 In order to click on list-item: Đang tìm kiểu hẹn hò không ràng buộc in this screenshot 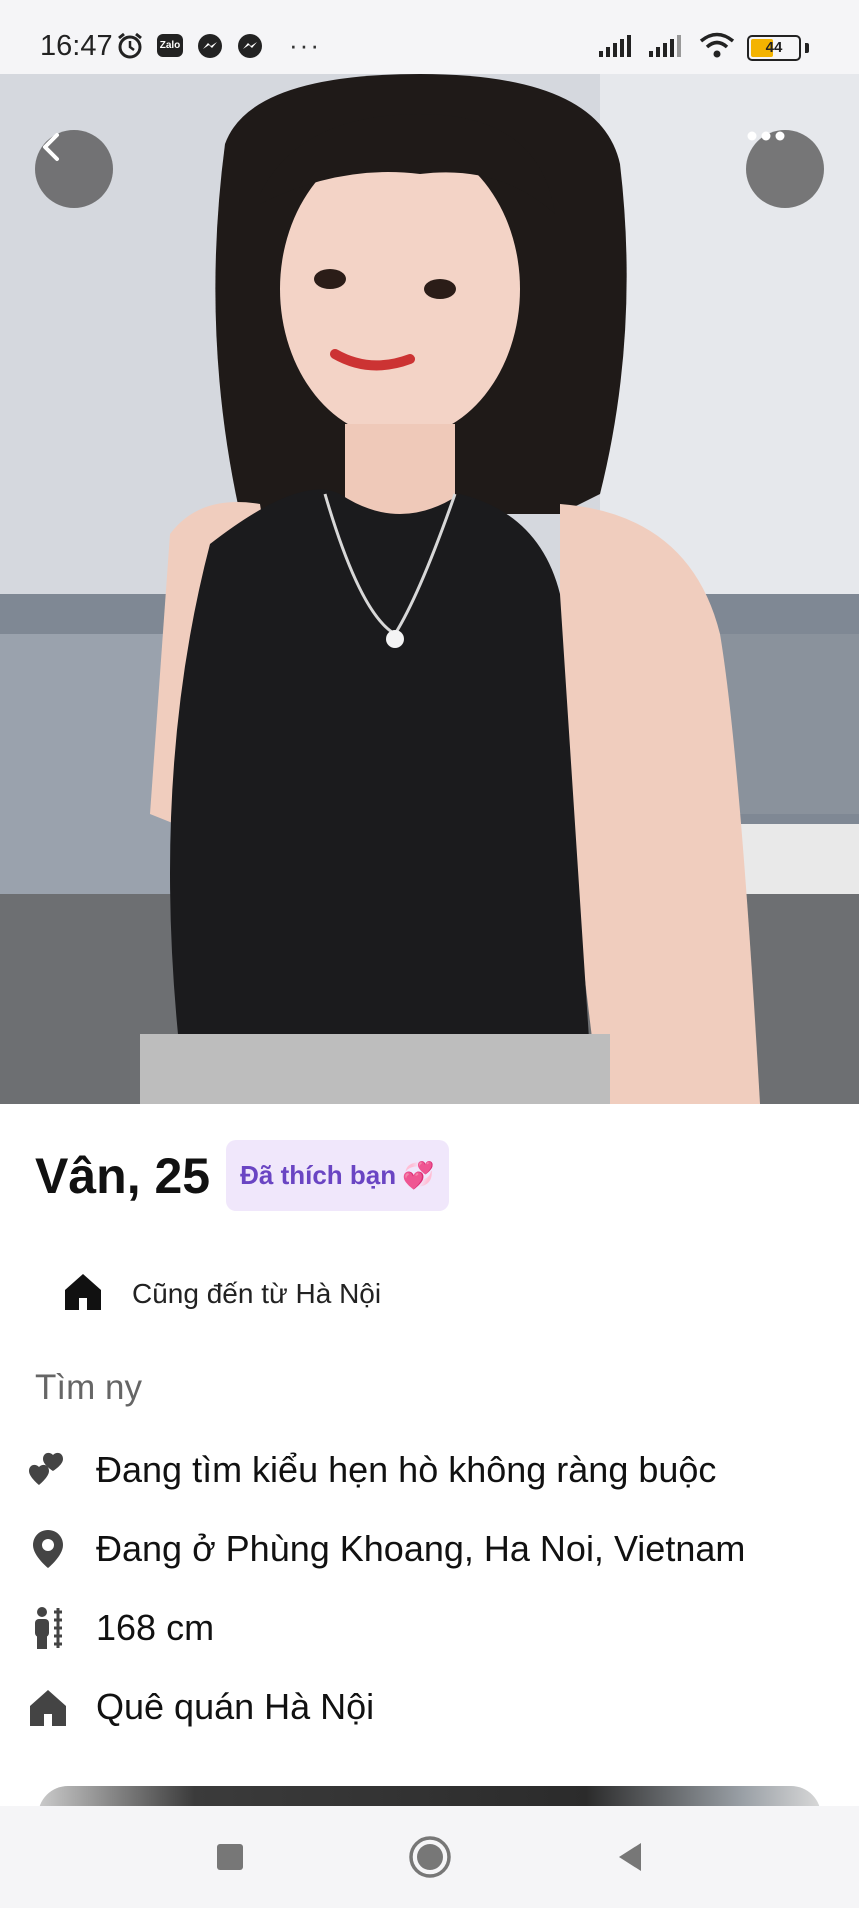, I will do `click(385, 1469)`.